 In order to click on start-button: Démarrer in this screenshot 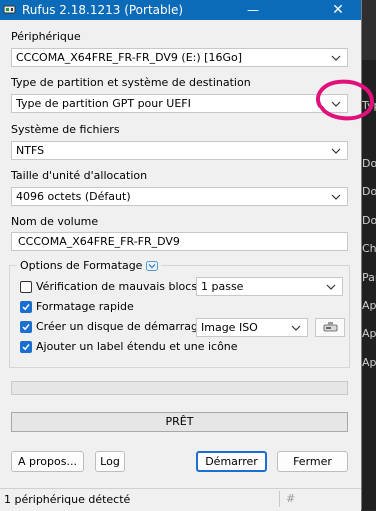, I will do `click(231, 461)`.